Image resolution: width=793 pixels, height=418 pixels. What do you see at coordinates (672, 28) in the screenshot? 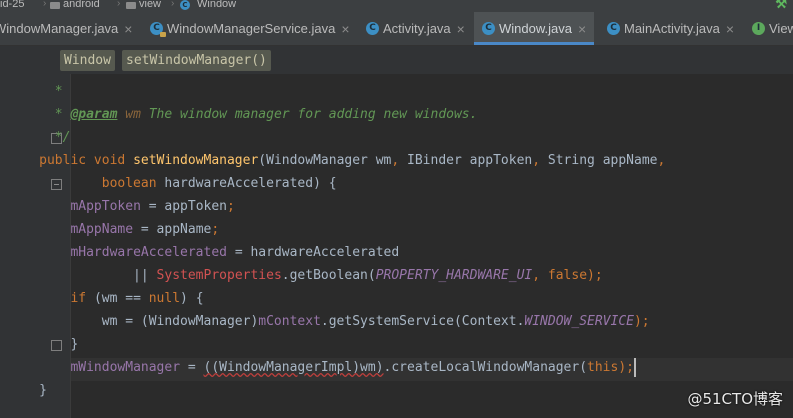
I see `tab-label: MainActivity.java` at bounding box center [672, 28].